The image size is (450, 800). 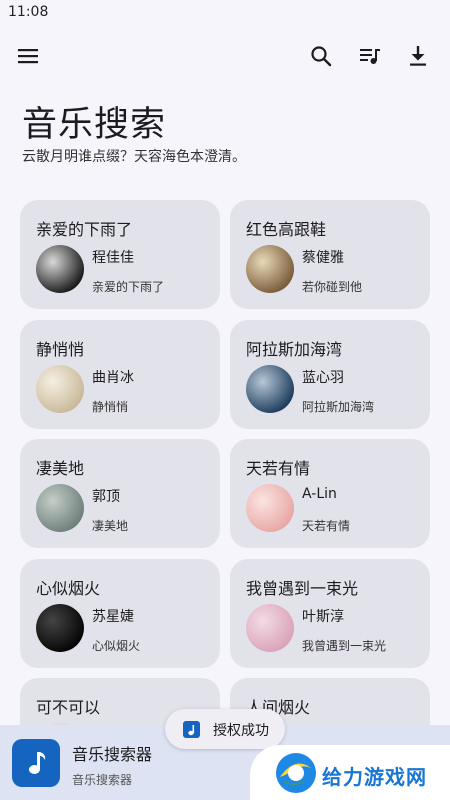 What do you see at coordinates (110, 526) in the screenshot?
I see `song-name: 凄美地` at bounding box center [110, 526].